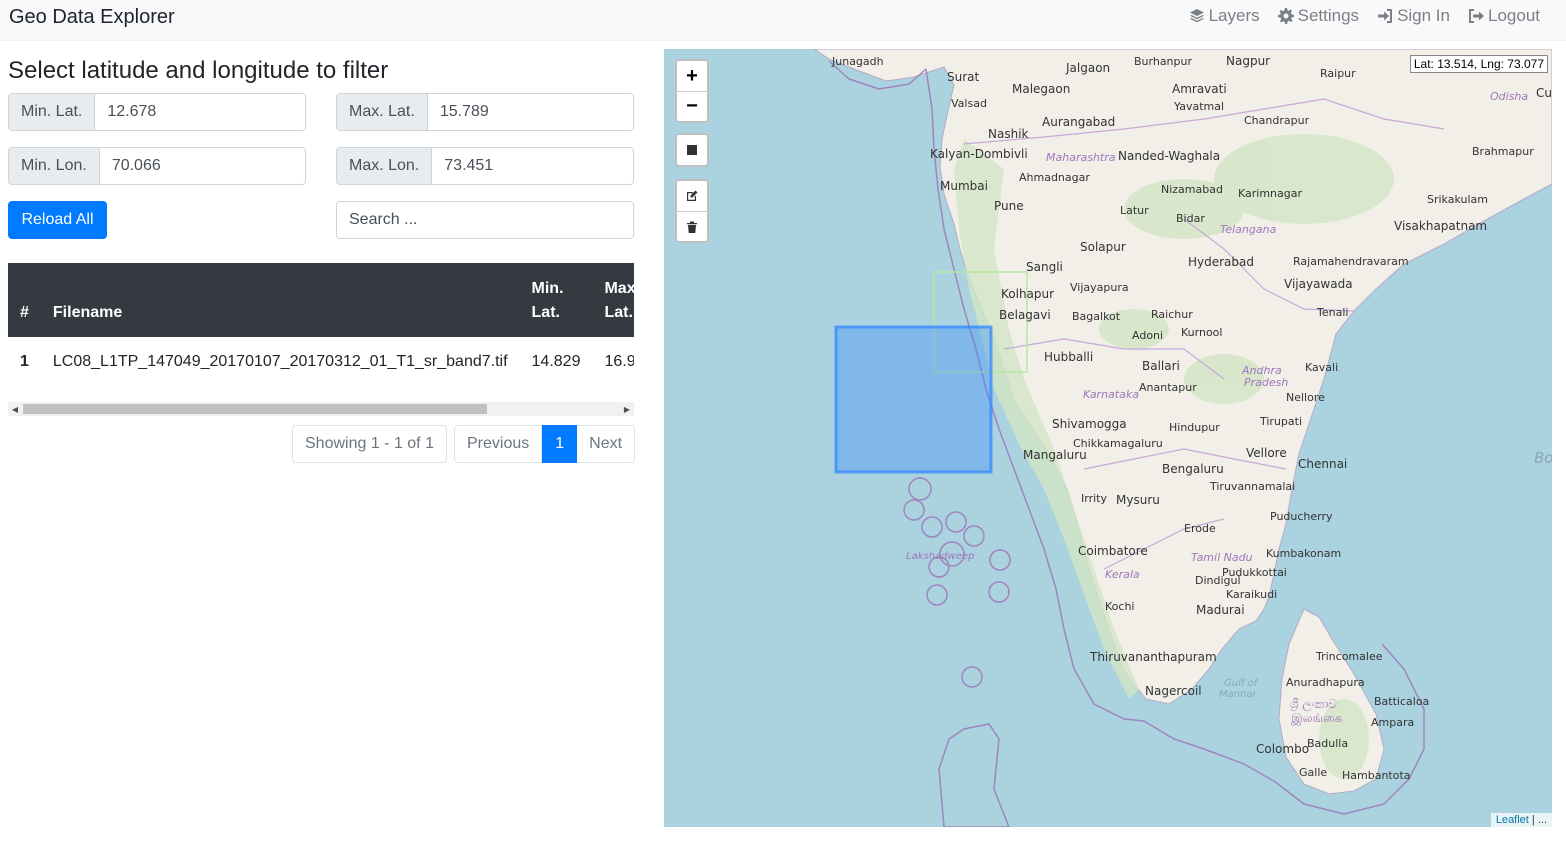  Describe the element at coordinates (1081, 157) in the screenshot. I see `svg-text: Maharashtra` at that location.